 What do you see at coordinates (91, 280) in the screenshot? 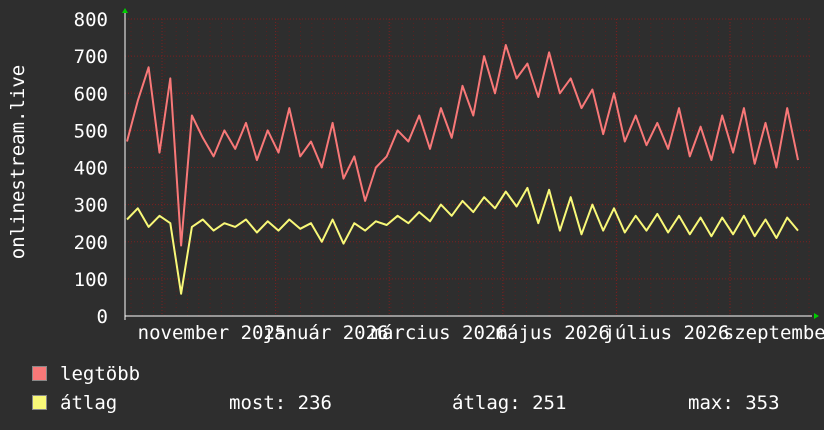
I see `y-tick-label: 100` at bounding box center [91, 280].